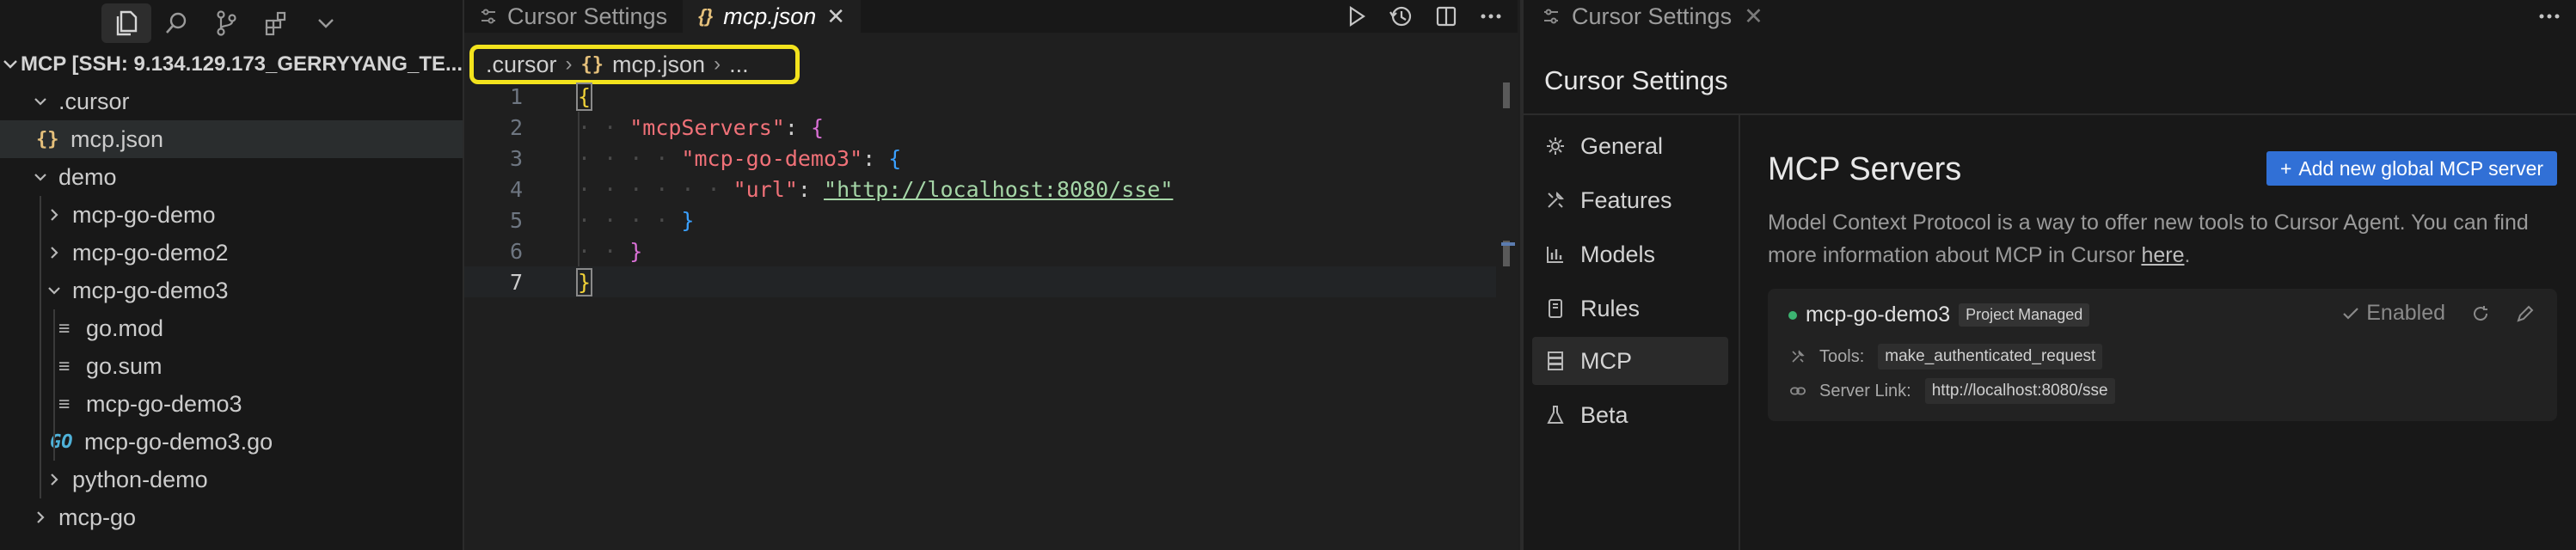 The height and width of the screenshot is (550, 2576). Describe the element at coordinates (150, 252) in the screenshot. I see `tree-label: mcp-go-demo2` at that location.